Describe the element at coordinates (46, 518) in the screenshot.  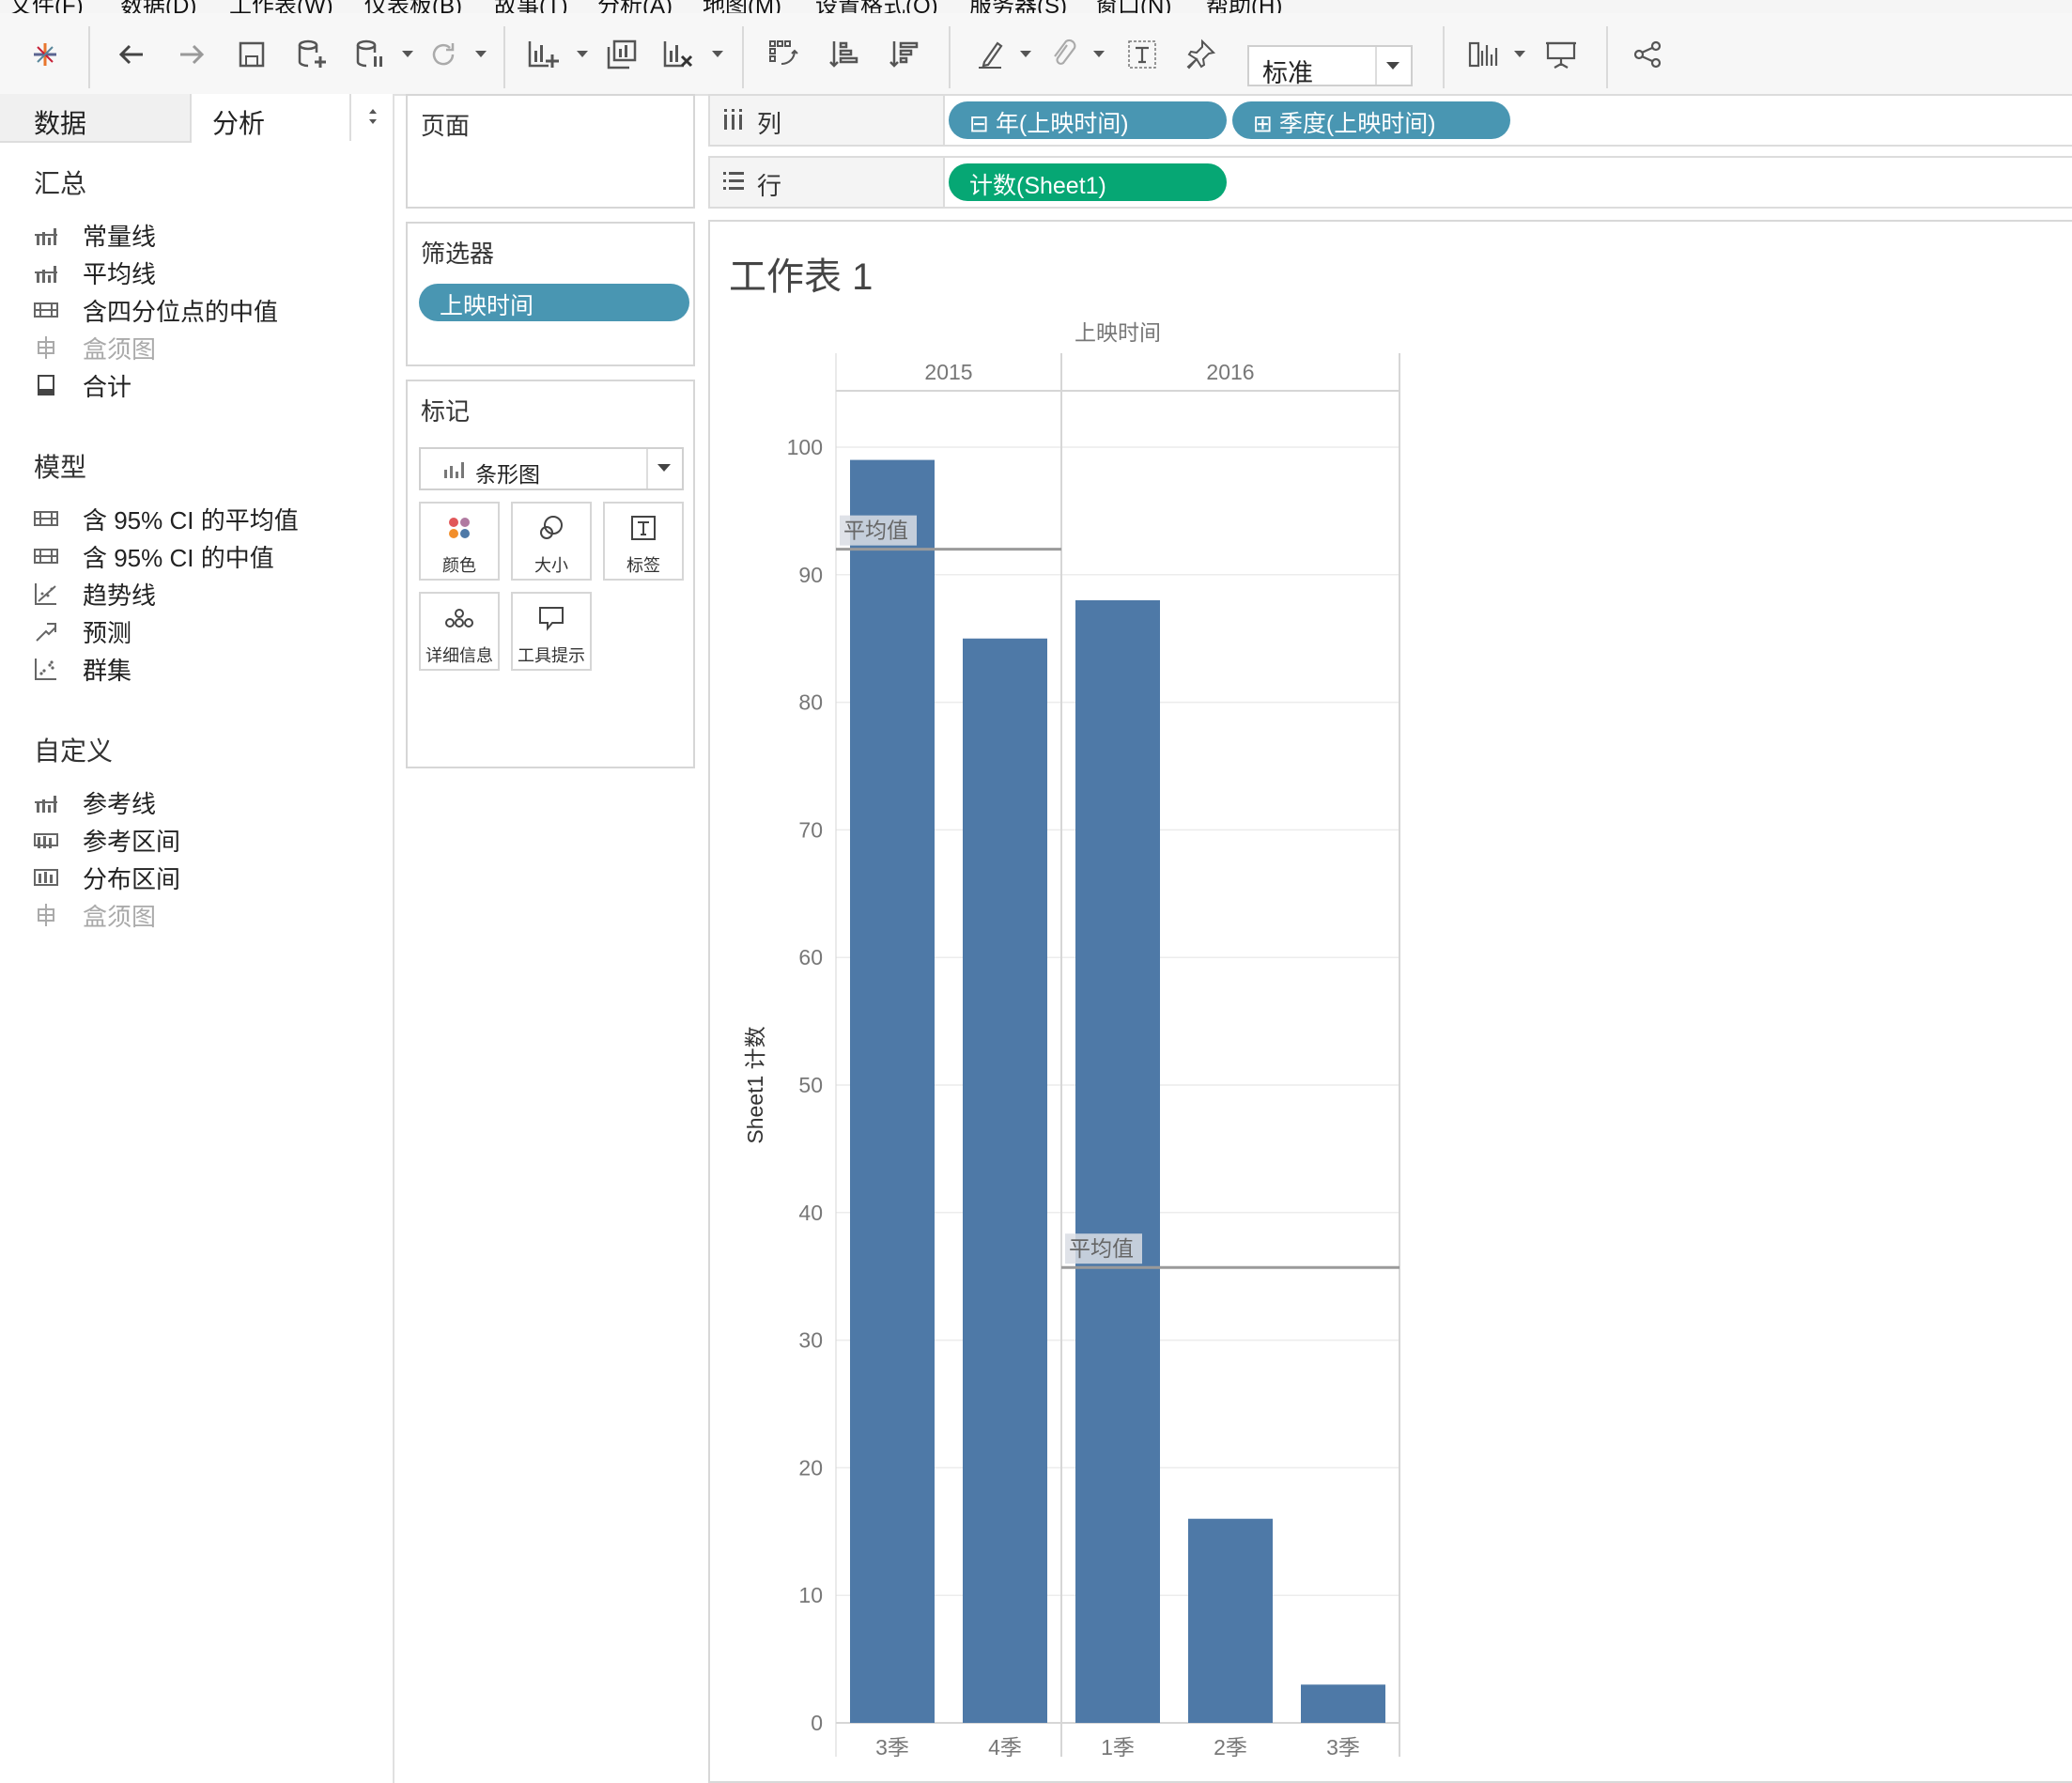
I see `average-ci-icon` at that location.